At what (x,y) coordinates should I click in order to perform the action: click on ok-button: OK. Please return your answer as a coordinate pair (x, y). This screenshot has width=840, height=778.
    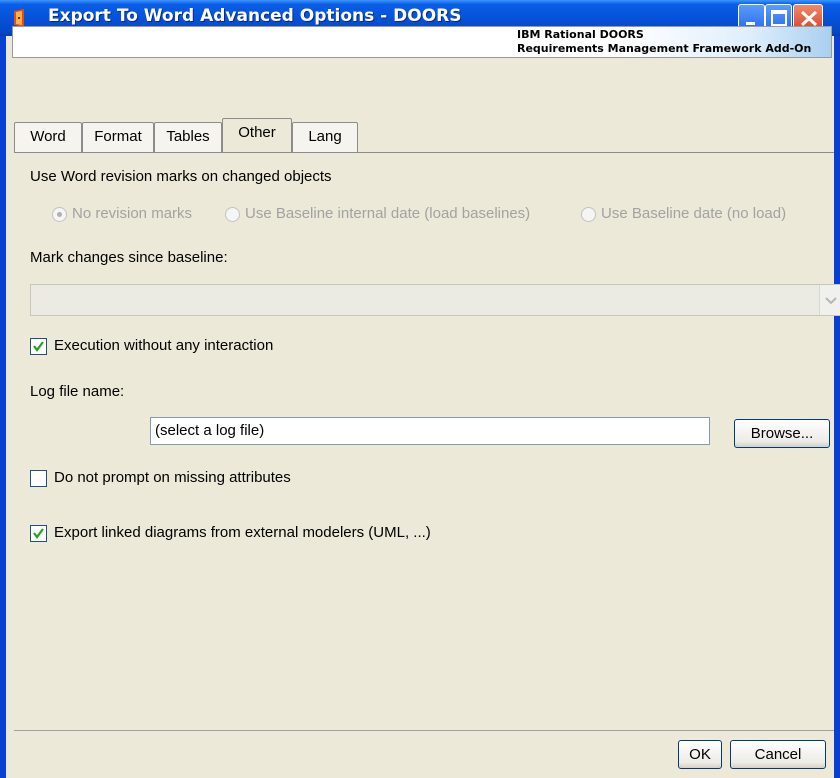
    Looking at the image, I should click on (700, 754).